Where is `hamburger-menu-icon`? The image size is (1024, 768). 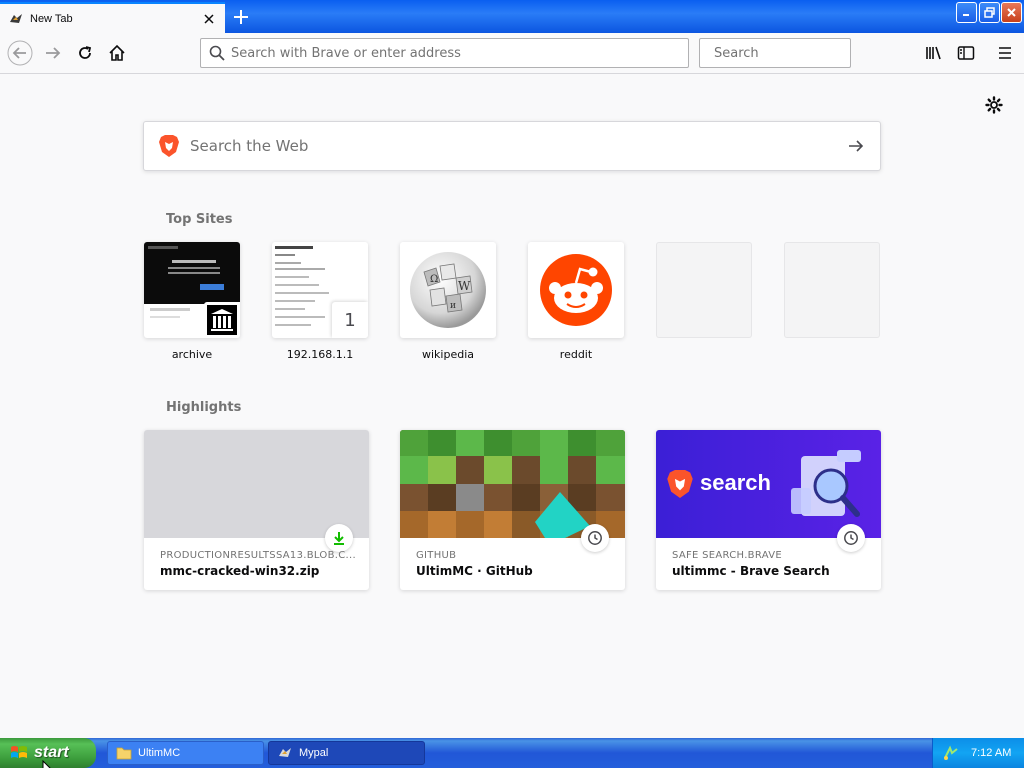
hamburger-menu-icon is located at coordinates (1005, 53).